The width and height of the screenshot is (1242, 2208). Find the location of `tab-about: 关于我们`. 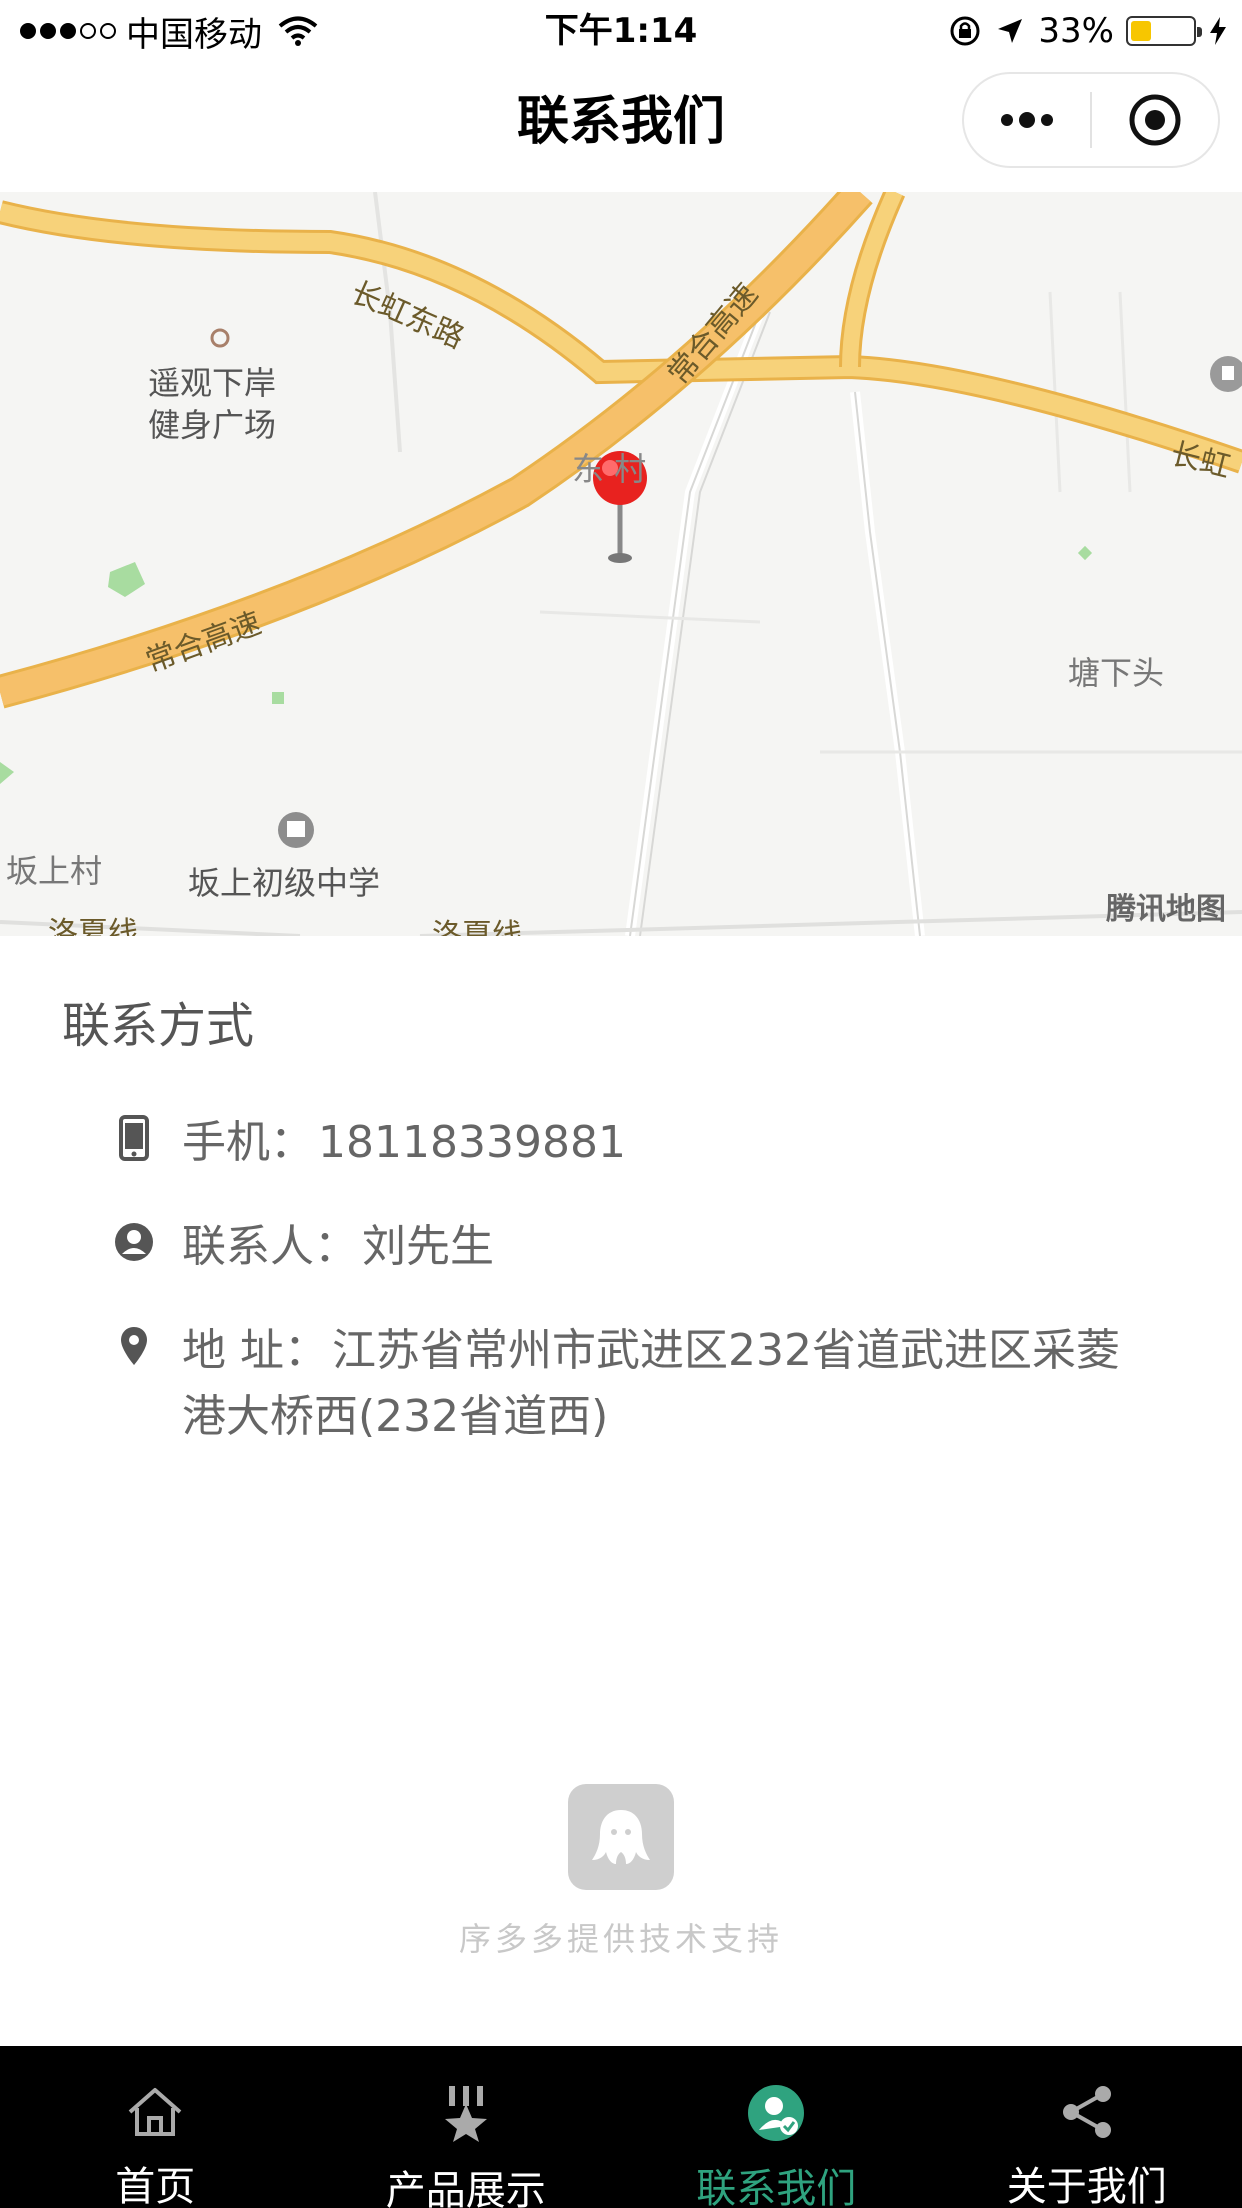

tab-about: 关于我们 is located at coordinates (1087, 2127).